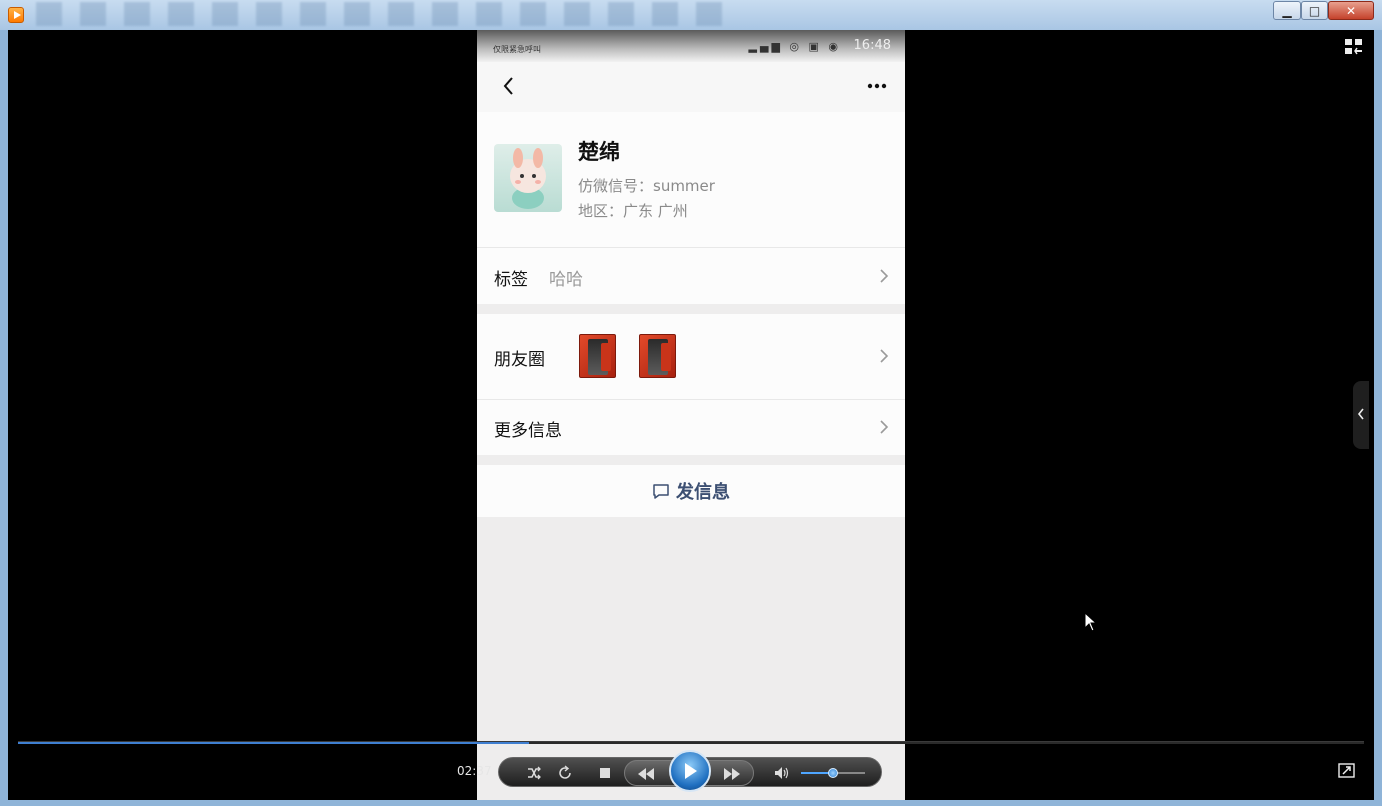 This screenshot has width=1382, height=806. Describe the element at coordinates (646, 186) in the screenshot. I see `profile-wechat-id: 仿微信号：summer` at that location.